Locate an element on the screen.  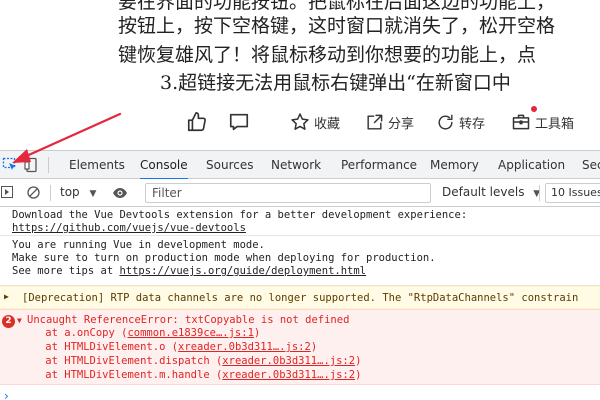
console-prompt-icon: › is located at coordinates (6, 394).